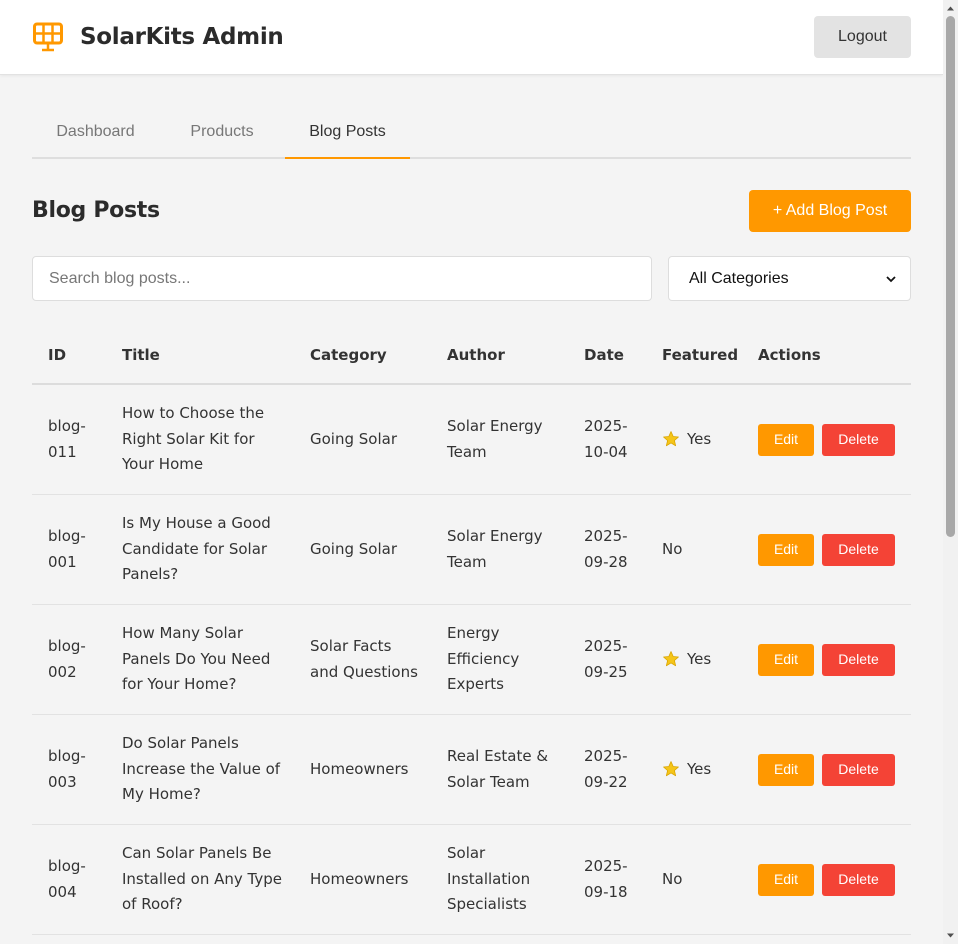  I want to click on add-blog-post-button: + Add Blog Post, so click(830, 211).